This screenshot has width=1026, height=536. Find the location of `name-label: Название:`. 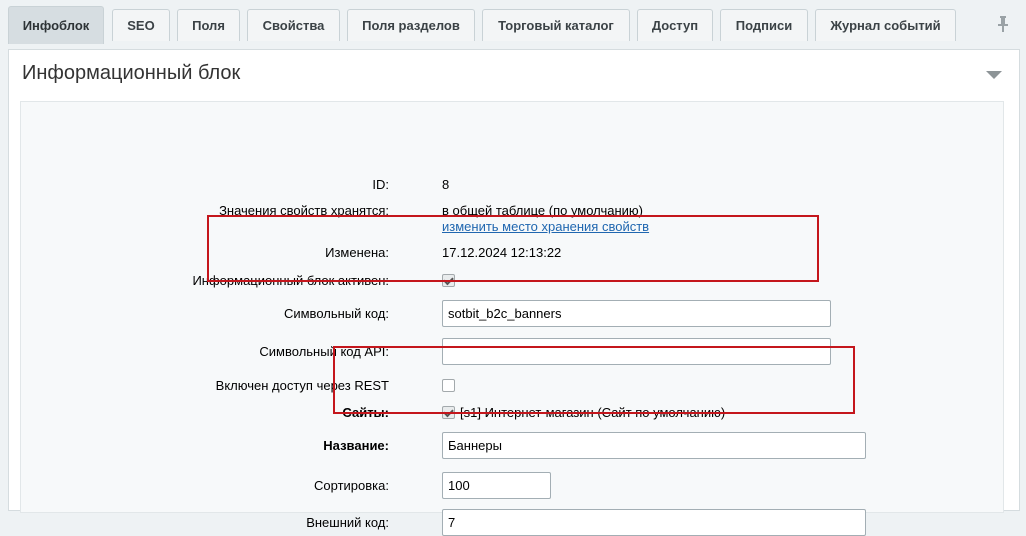

name-label: Название: is located at coordinates (356, 445).